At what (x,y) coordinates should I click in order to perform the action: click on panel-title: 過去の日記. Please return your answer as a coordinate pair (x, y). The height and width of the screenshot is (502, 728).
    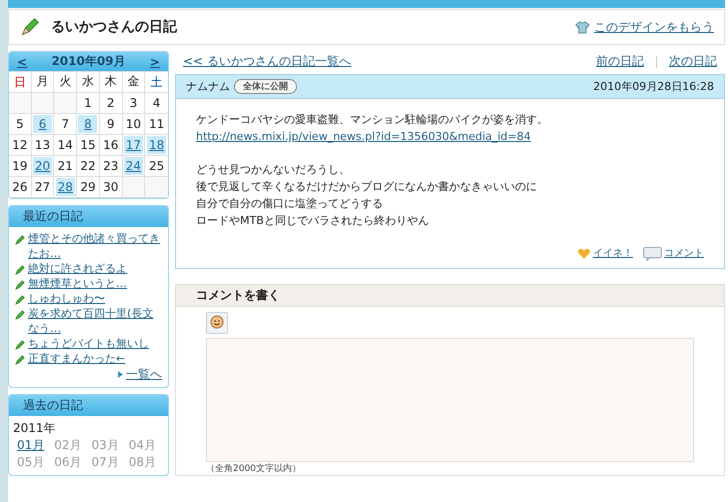
    Looking at the image, I should click on (53, 405).